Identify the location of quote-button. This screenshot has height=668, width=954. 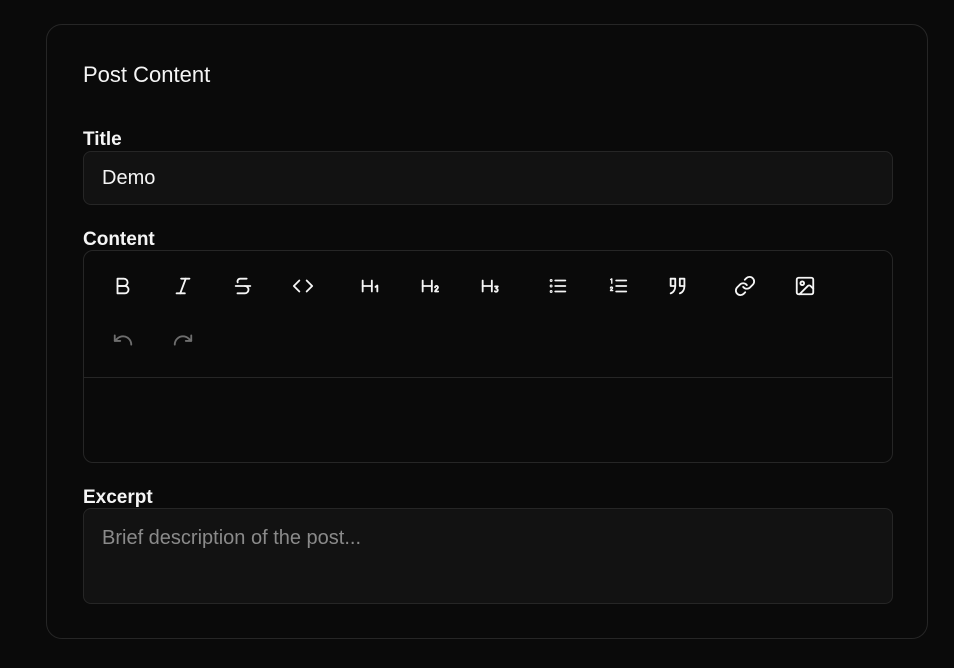
(678, 287).